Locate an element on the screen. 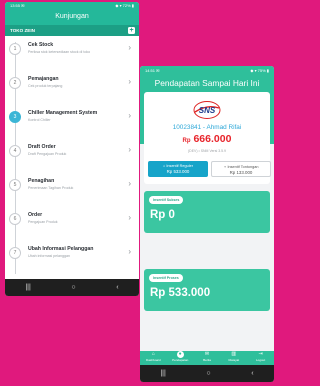 The width and height of the screenshot is (320, 386). nav-label: Logout is located at coordinates (260, 360).